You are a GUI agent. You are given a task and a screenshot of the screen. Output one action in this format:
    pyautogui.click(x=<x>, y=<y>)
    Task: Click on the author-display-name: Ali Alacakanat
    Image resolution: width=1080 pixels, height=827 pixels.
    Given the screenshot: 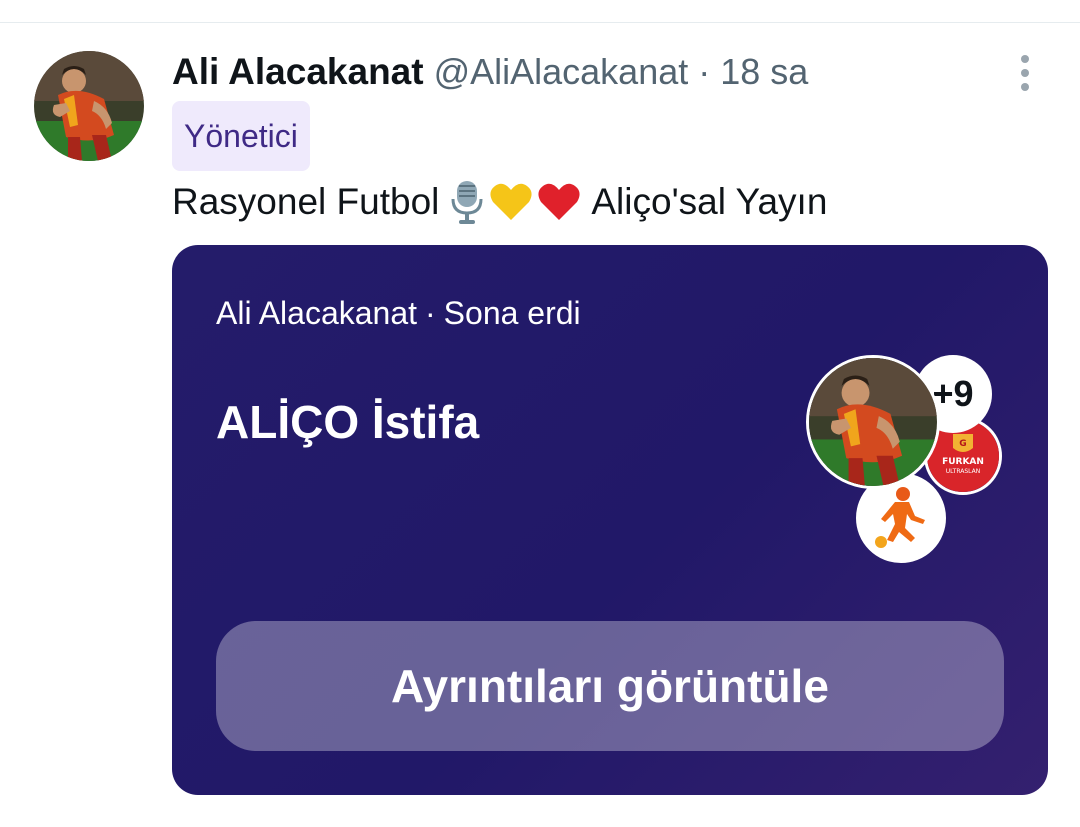 What is the action you would take?
    pyautogui.click(x=298, y=72)
    